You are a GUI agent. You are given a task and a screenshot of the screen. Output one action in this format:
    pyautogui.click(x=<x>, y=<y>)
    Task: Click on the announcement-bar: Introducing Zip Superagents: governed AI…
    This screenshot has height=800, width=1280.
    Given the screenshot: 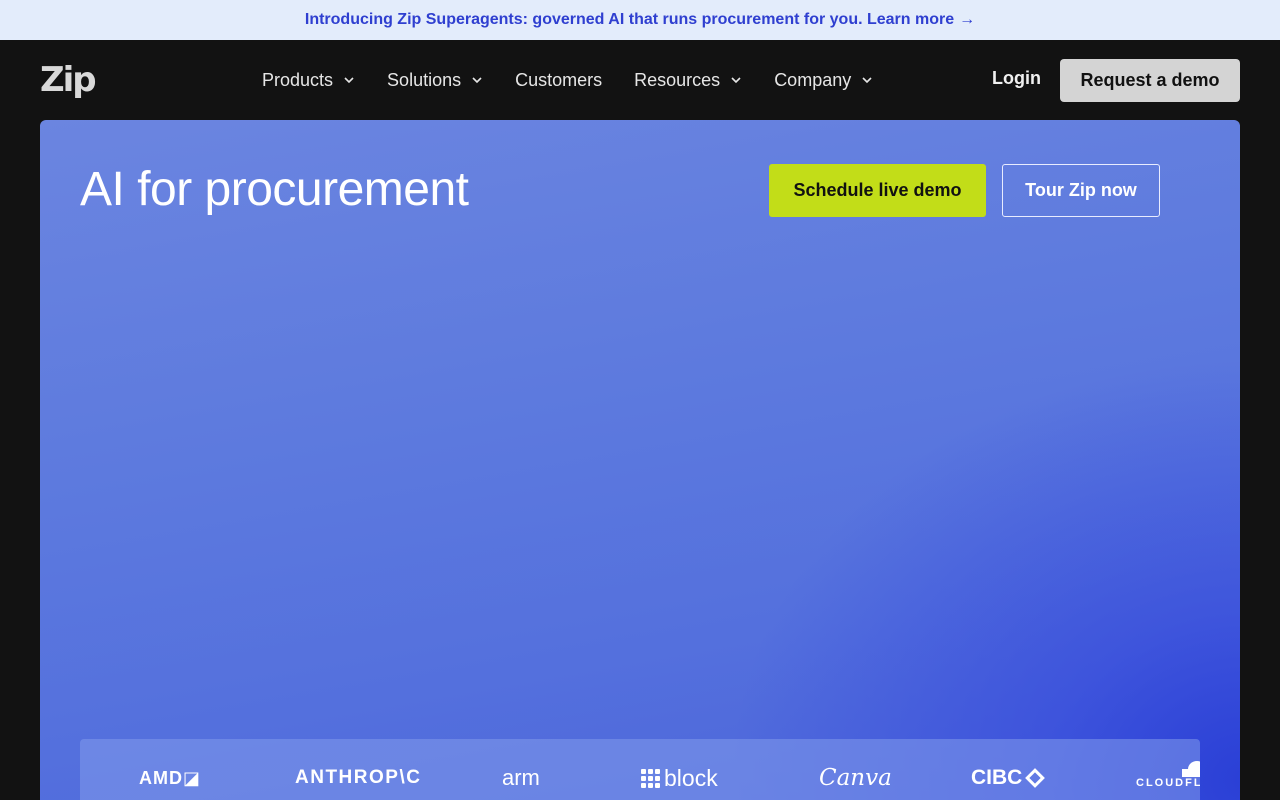 What is the action you would take?
    pyautogui.click(x=640, y=20)
    